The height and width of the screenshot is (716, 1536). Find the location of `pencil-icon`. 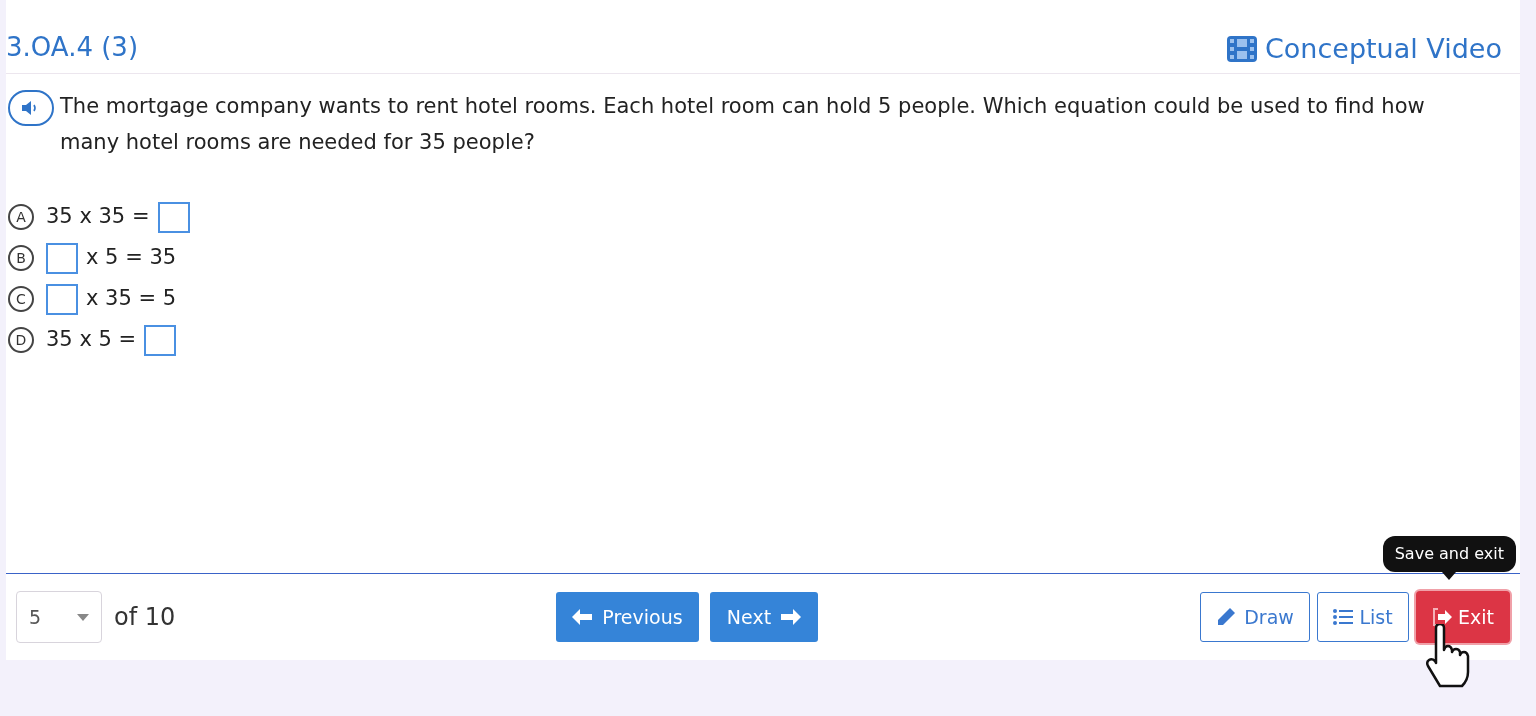

pencil-icon is located at coordinates (1226, 617).